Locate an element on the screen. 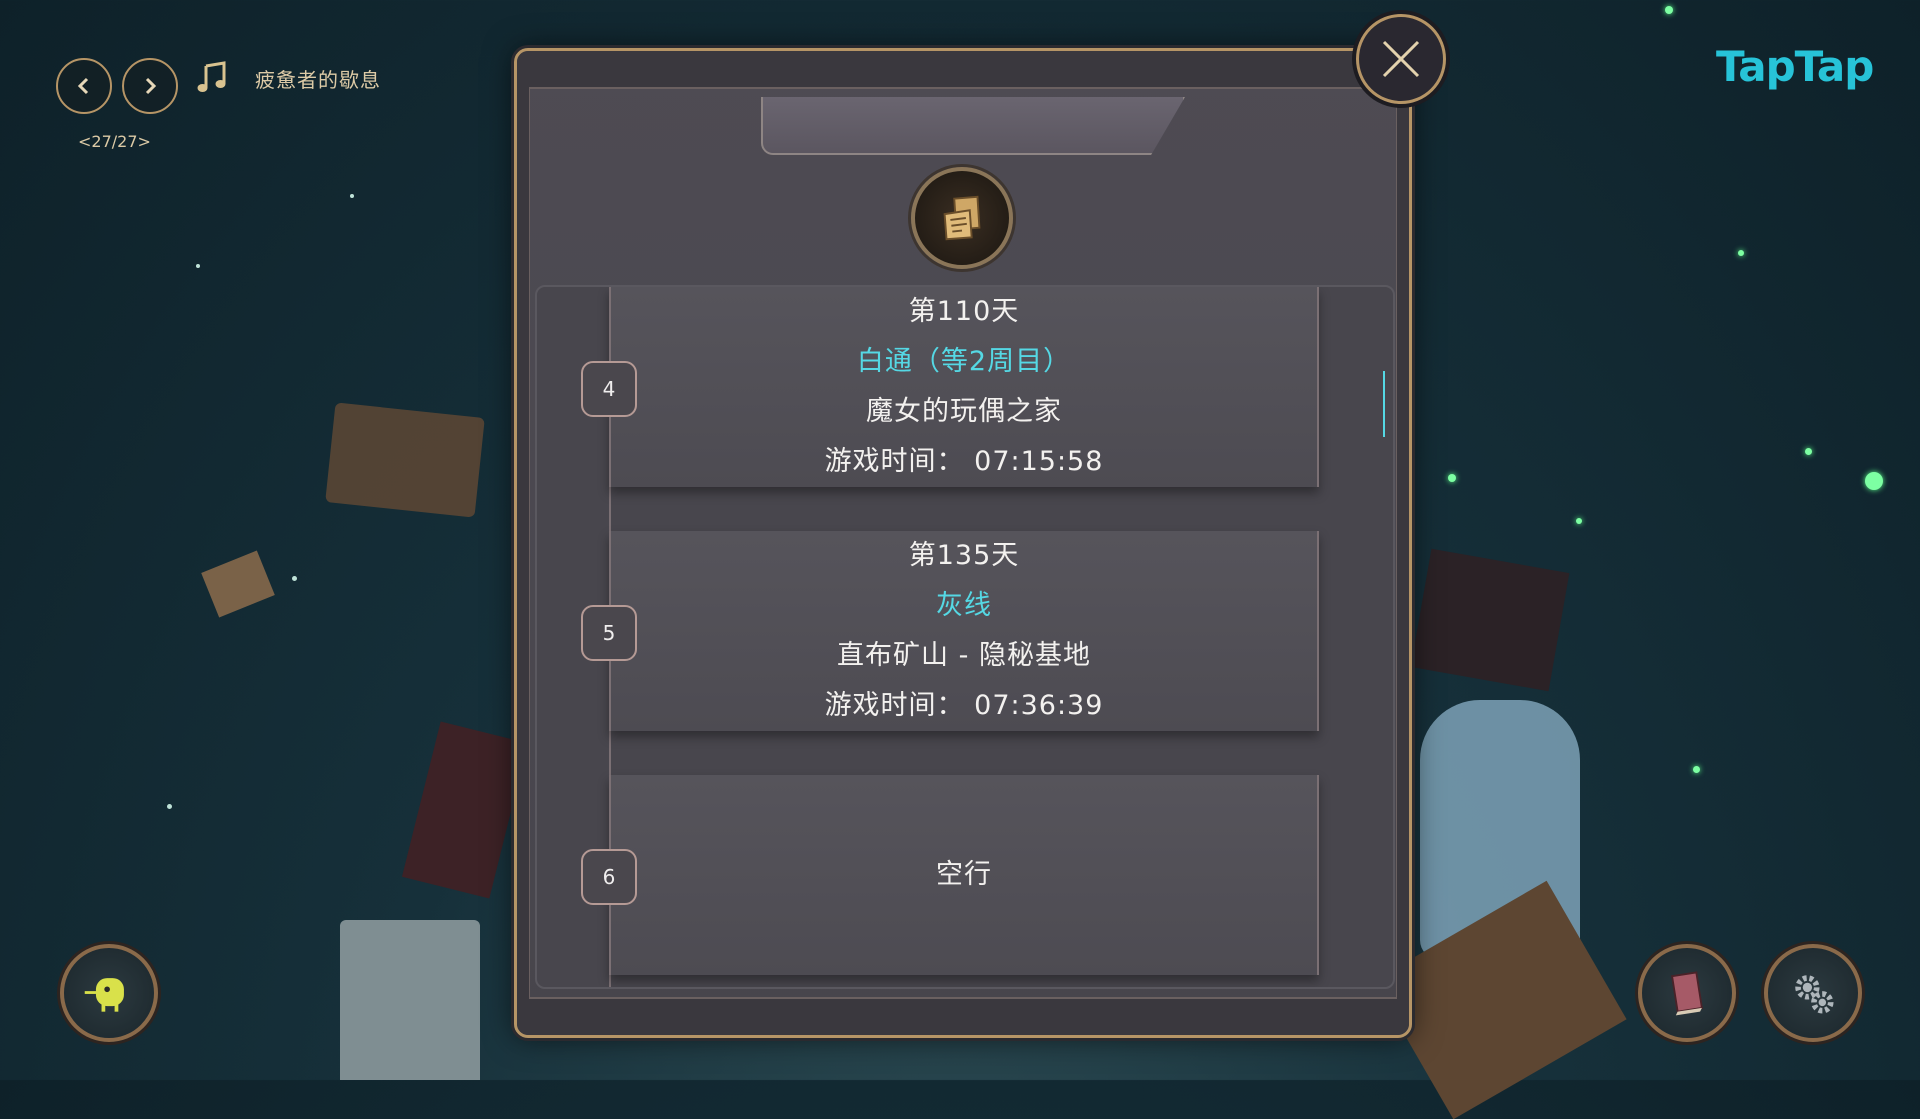  character-menu-button is located at coordinates (109, 993).